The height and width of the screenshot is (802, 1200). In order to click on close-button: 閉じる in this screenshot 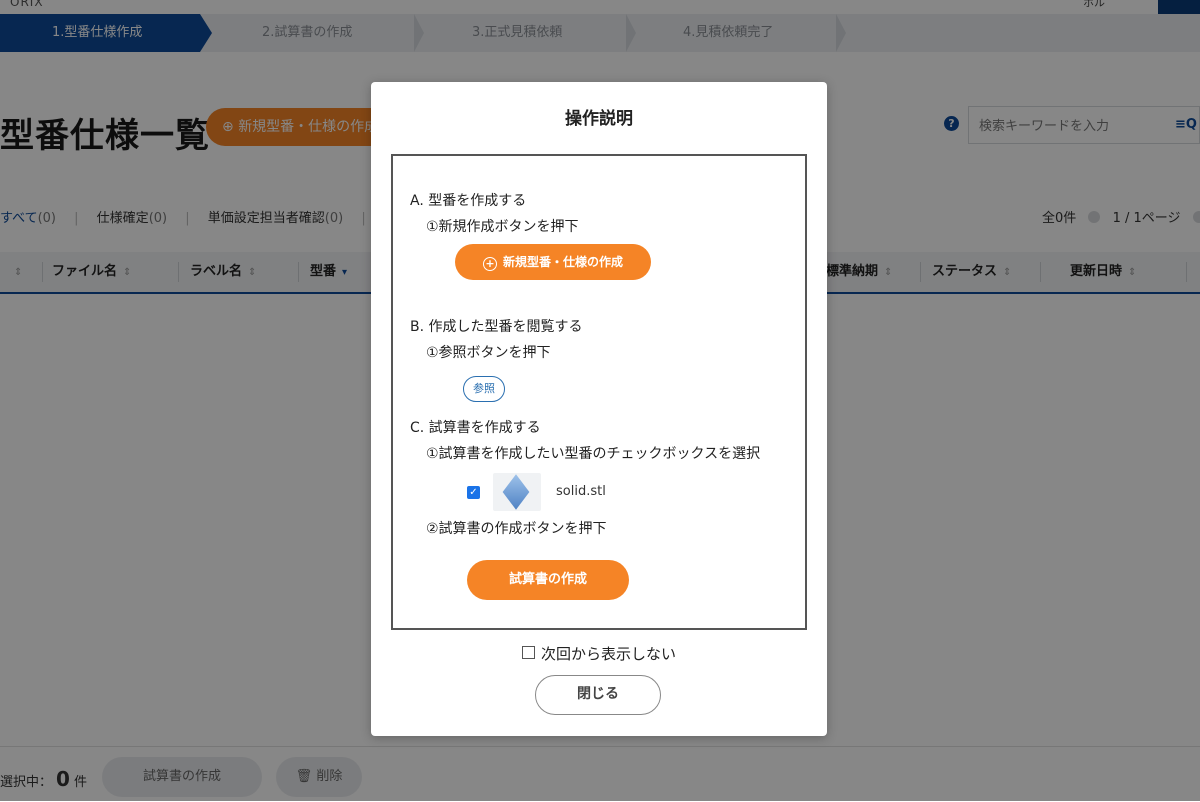, I will do `click(598, 695)`.